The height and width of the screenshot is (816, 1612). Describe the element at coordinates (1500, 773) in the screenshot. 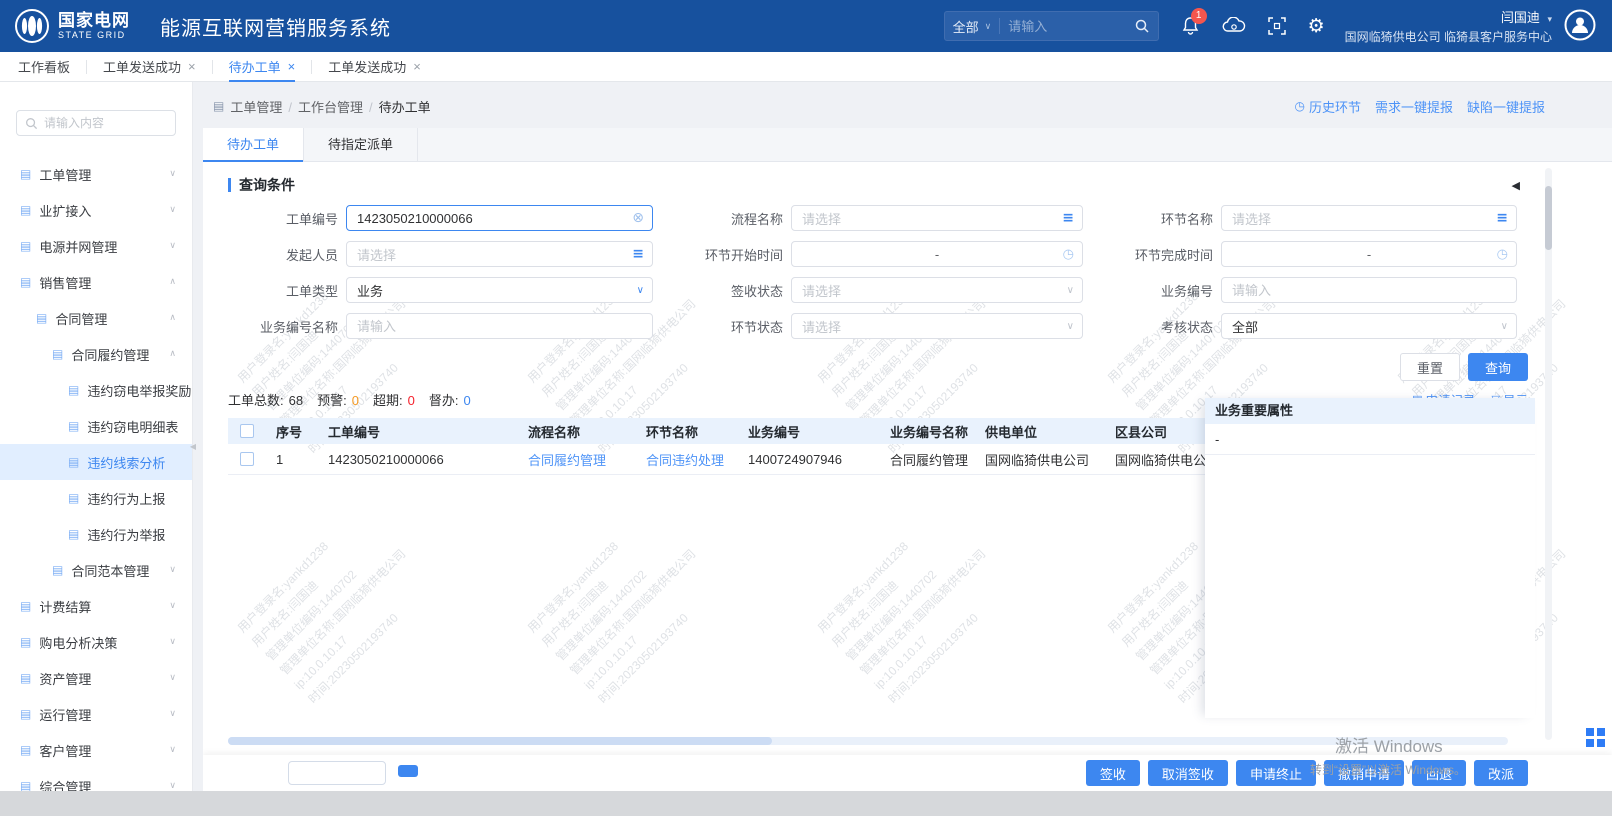

I see `action-button: 改派` at that location.